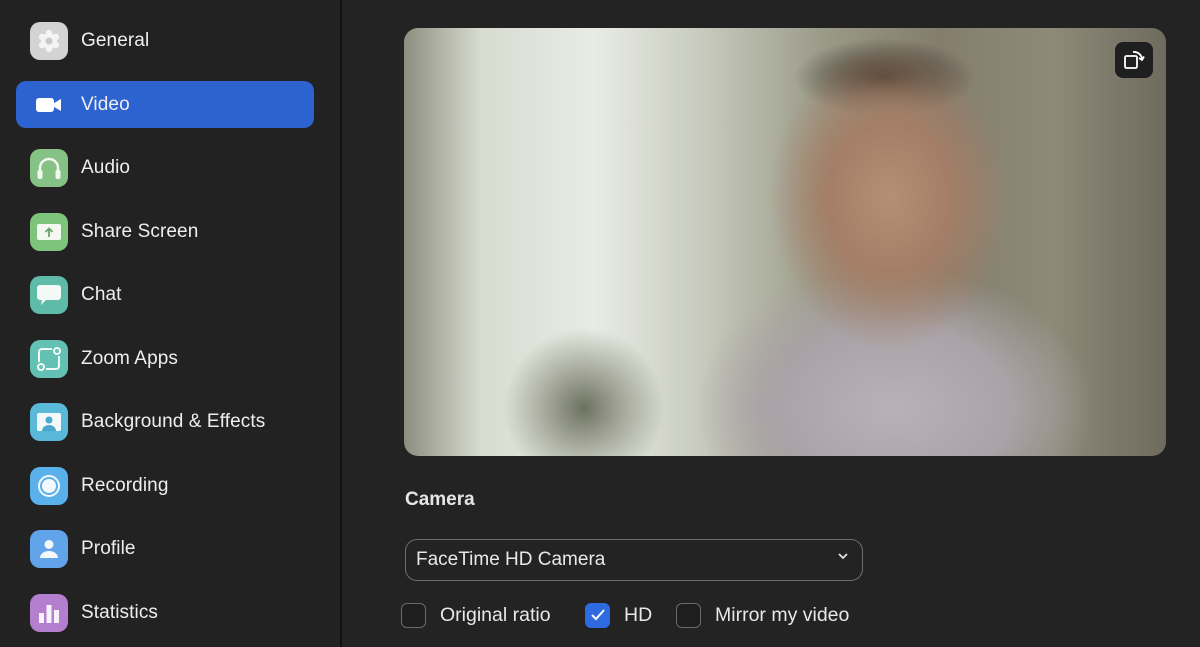  I want to click on sidebar-item-label: Share Screen, so click(140, 231).